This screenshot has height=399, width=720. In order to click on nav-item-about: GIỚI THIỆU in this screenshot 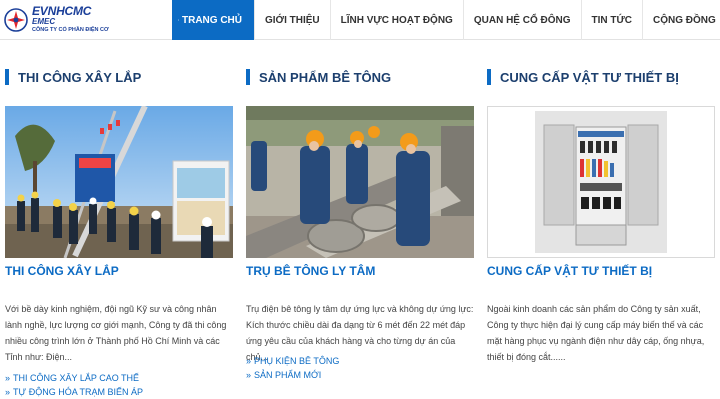, I will do `click(293, 20)`.